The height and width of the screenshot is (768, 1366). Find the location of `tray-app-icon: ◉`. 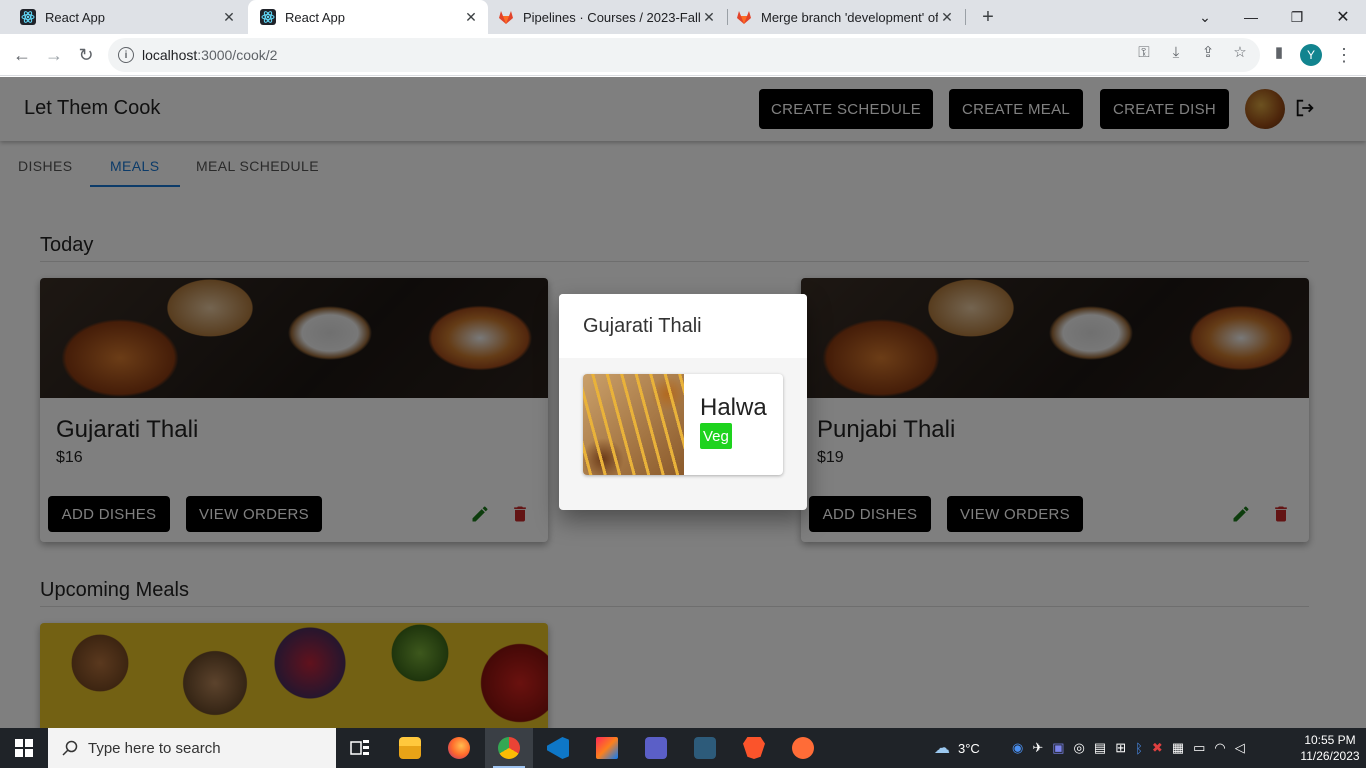

tray-app-icon: ◉ is located at coordinates (1017, 748).